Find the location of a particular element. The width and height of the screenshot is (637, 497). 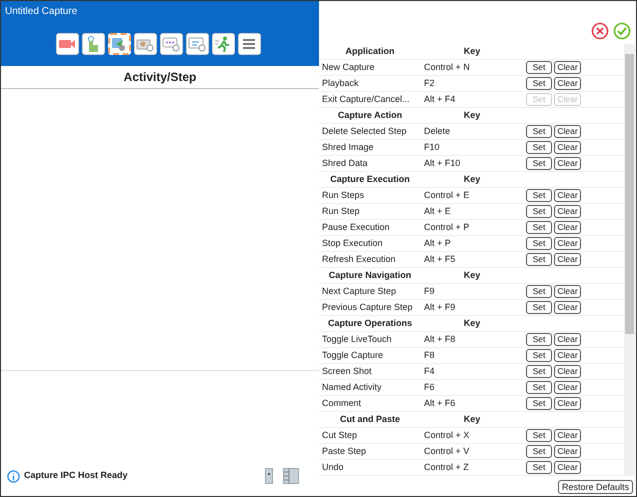

running-figure-icon is located at coordinates (223, 44).